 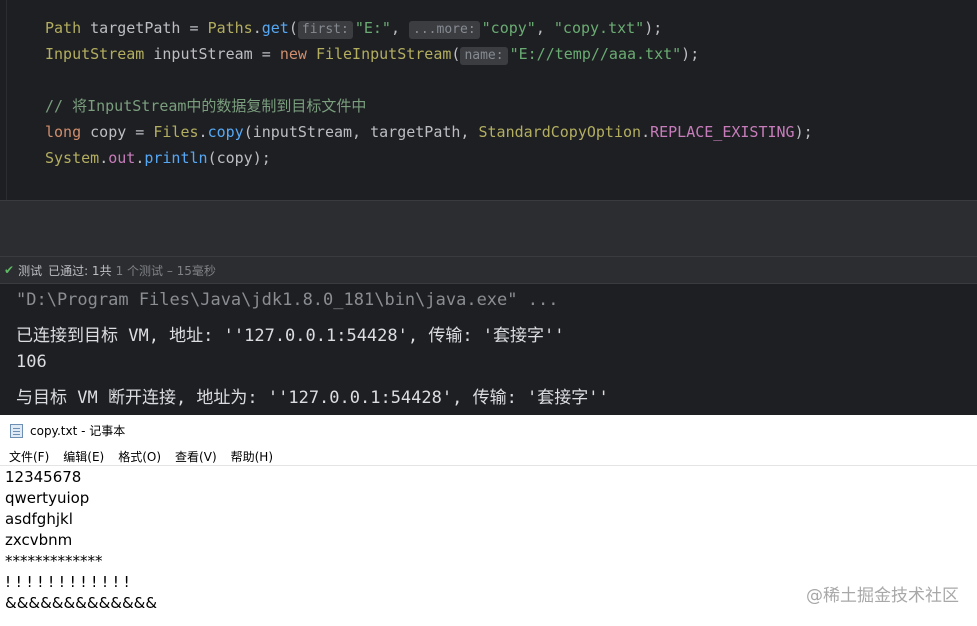 I want to click on code-token: inputStream =, so click(x=212, y=54).